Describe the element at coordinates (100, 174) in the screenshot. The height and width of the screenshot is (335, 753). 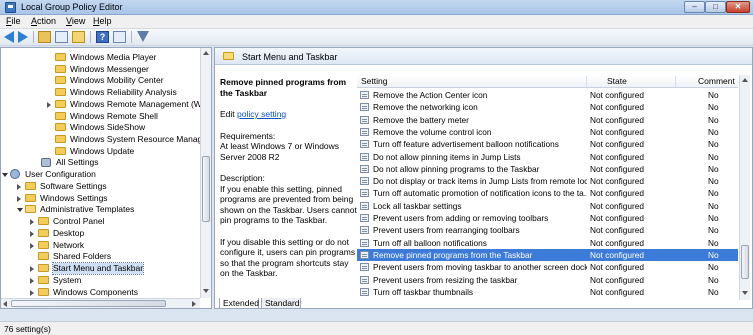
I see `tree-item: User Configuration` at that location.